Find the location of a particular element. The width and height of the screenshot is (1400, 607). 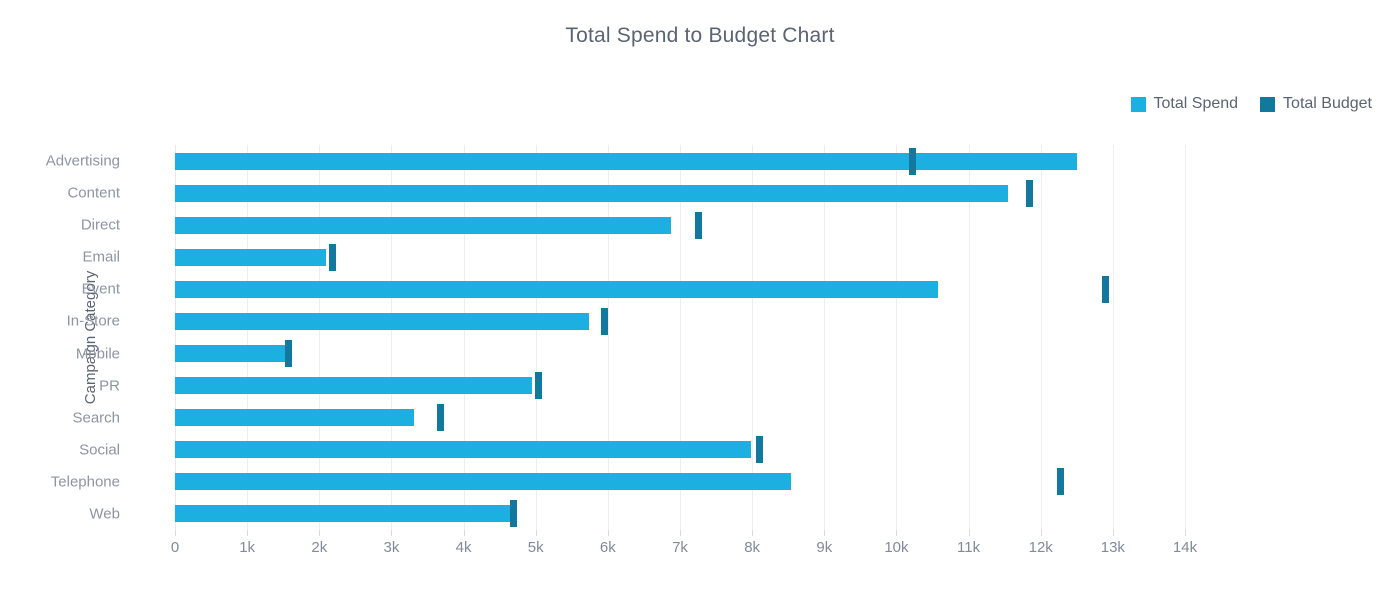

x-axis-tick-label: 6k is located at coordinates (607, 547).